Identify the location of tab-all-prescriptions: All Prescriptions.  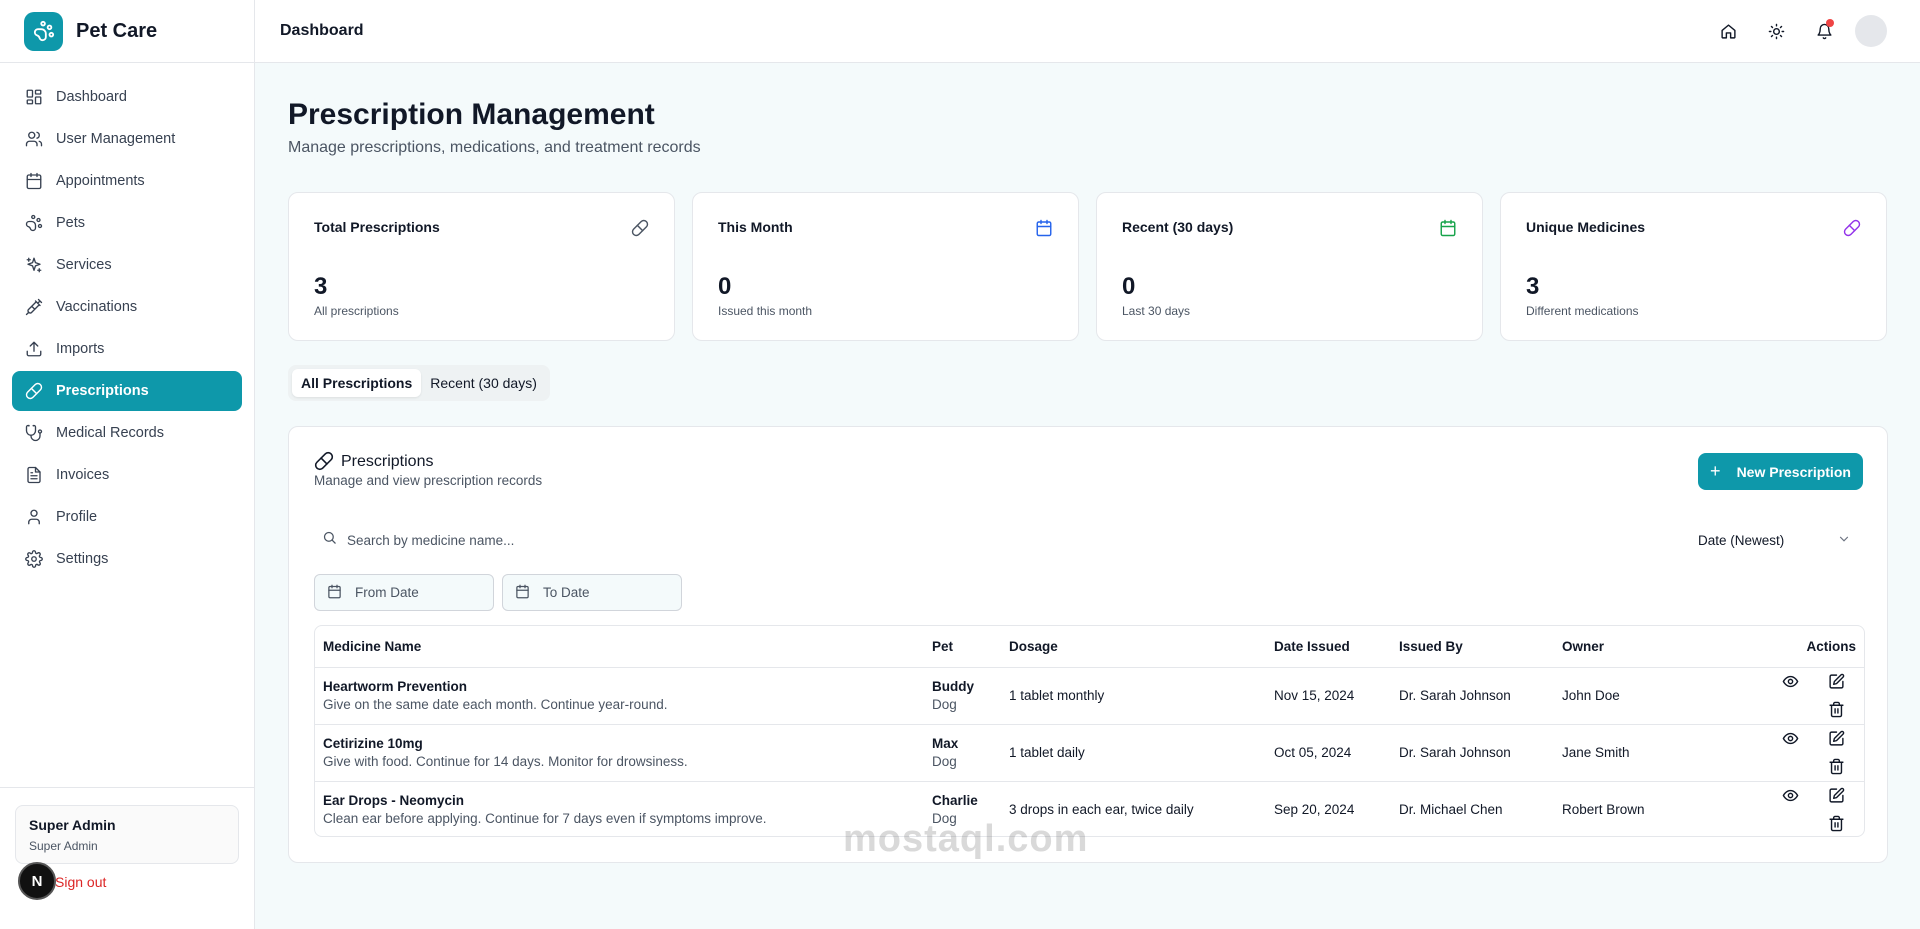
(357, 383).